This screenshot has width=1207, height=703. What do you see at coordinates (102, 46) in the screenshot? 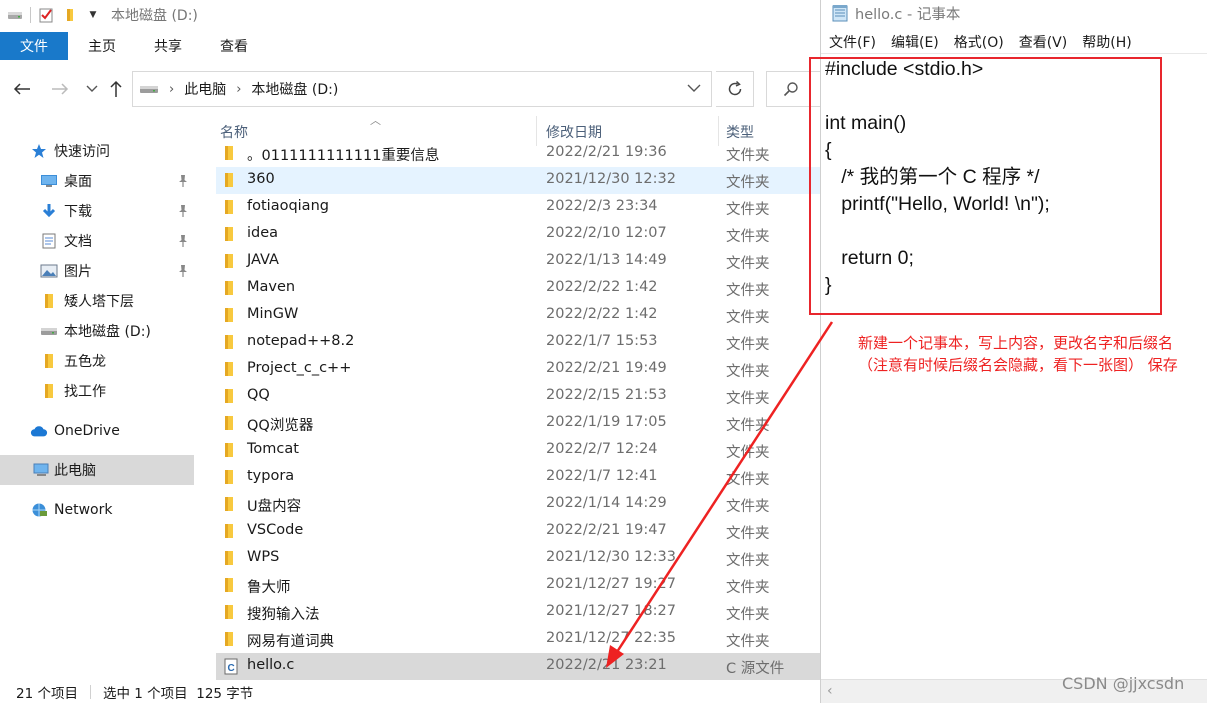
I see `tab-home: 主页` at bounding box center [102, 46].